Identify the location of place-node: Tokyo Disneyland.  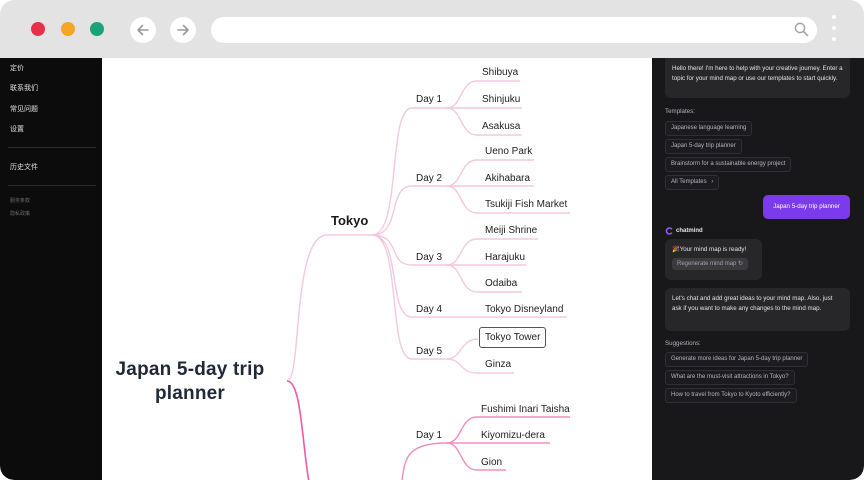
(524, 309).